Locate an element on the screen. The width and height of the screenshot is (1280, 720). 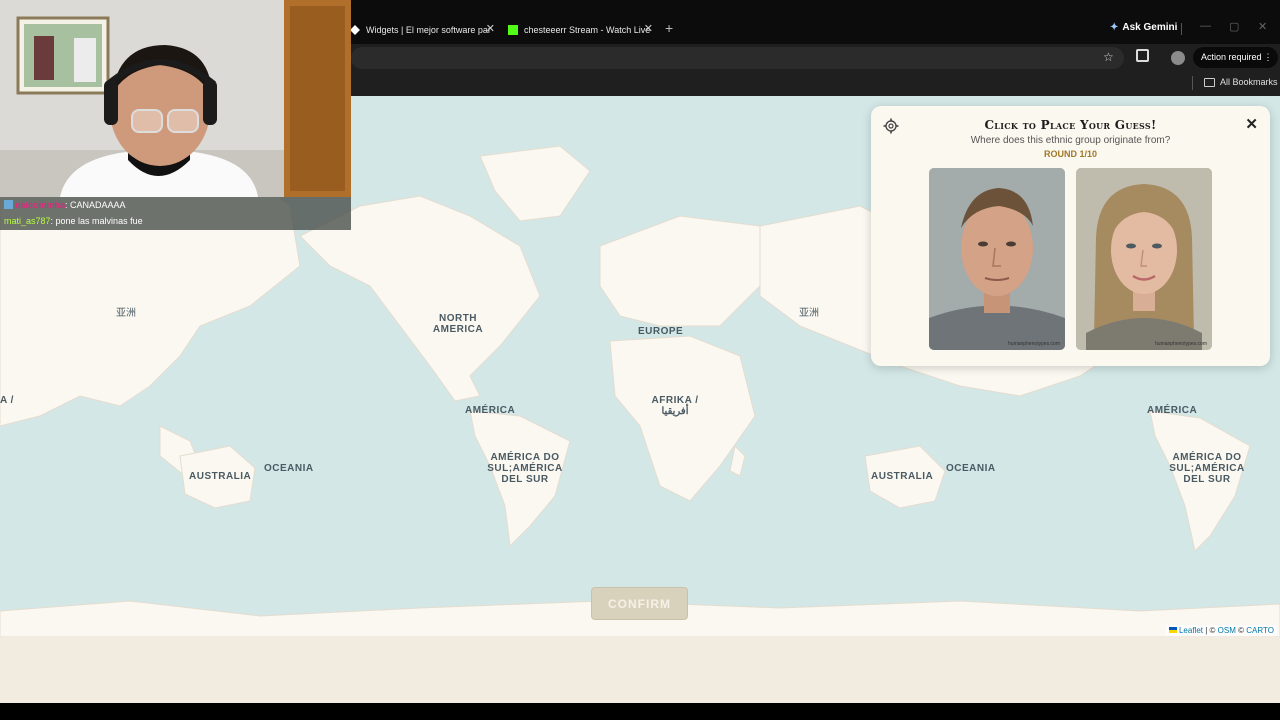
map-label-north-america: NORTH AMERICA is located at coordinates (458, 324).